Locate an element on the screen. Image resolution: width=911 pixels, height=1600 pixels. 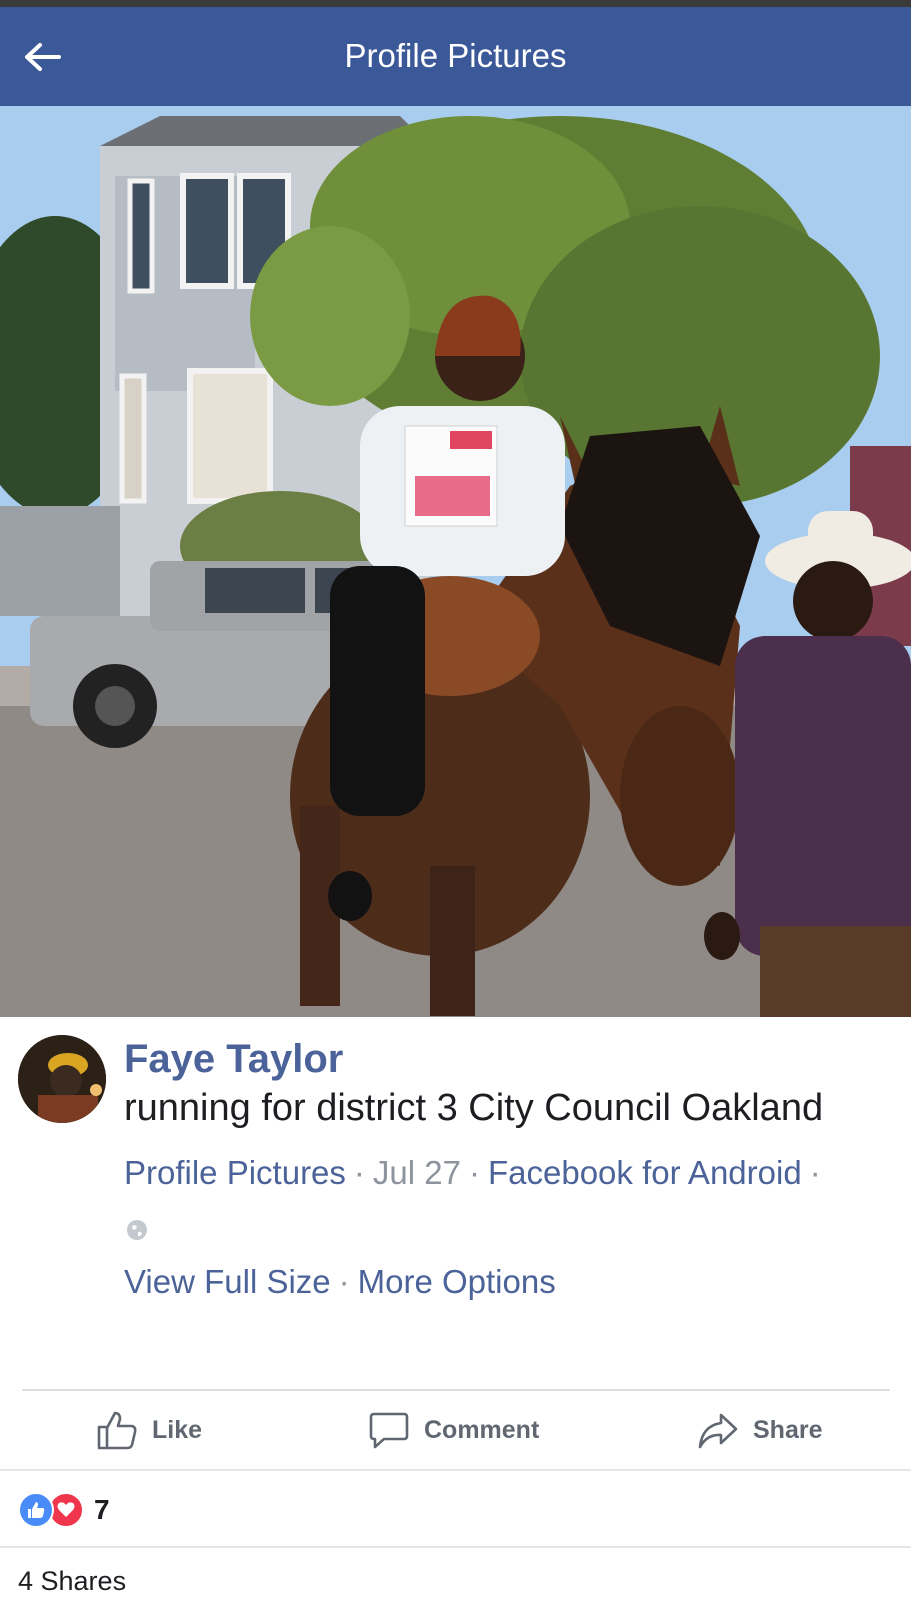
app-link: Facebook for Android is located at coordinates (645, 1172).